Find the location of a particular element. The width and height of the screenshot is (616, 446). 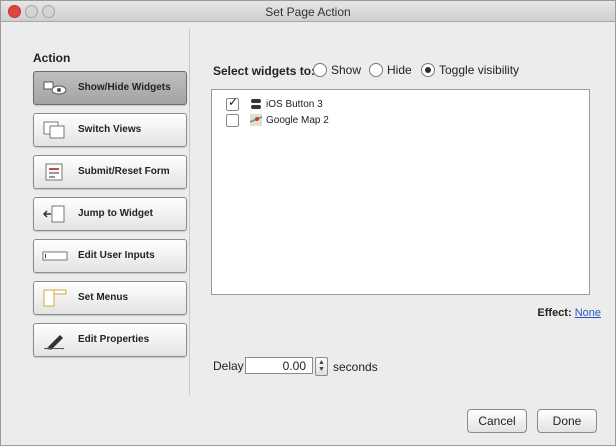

switch-views-icon is located at coordinates (54, 130).